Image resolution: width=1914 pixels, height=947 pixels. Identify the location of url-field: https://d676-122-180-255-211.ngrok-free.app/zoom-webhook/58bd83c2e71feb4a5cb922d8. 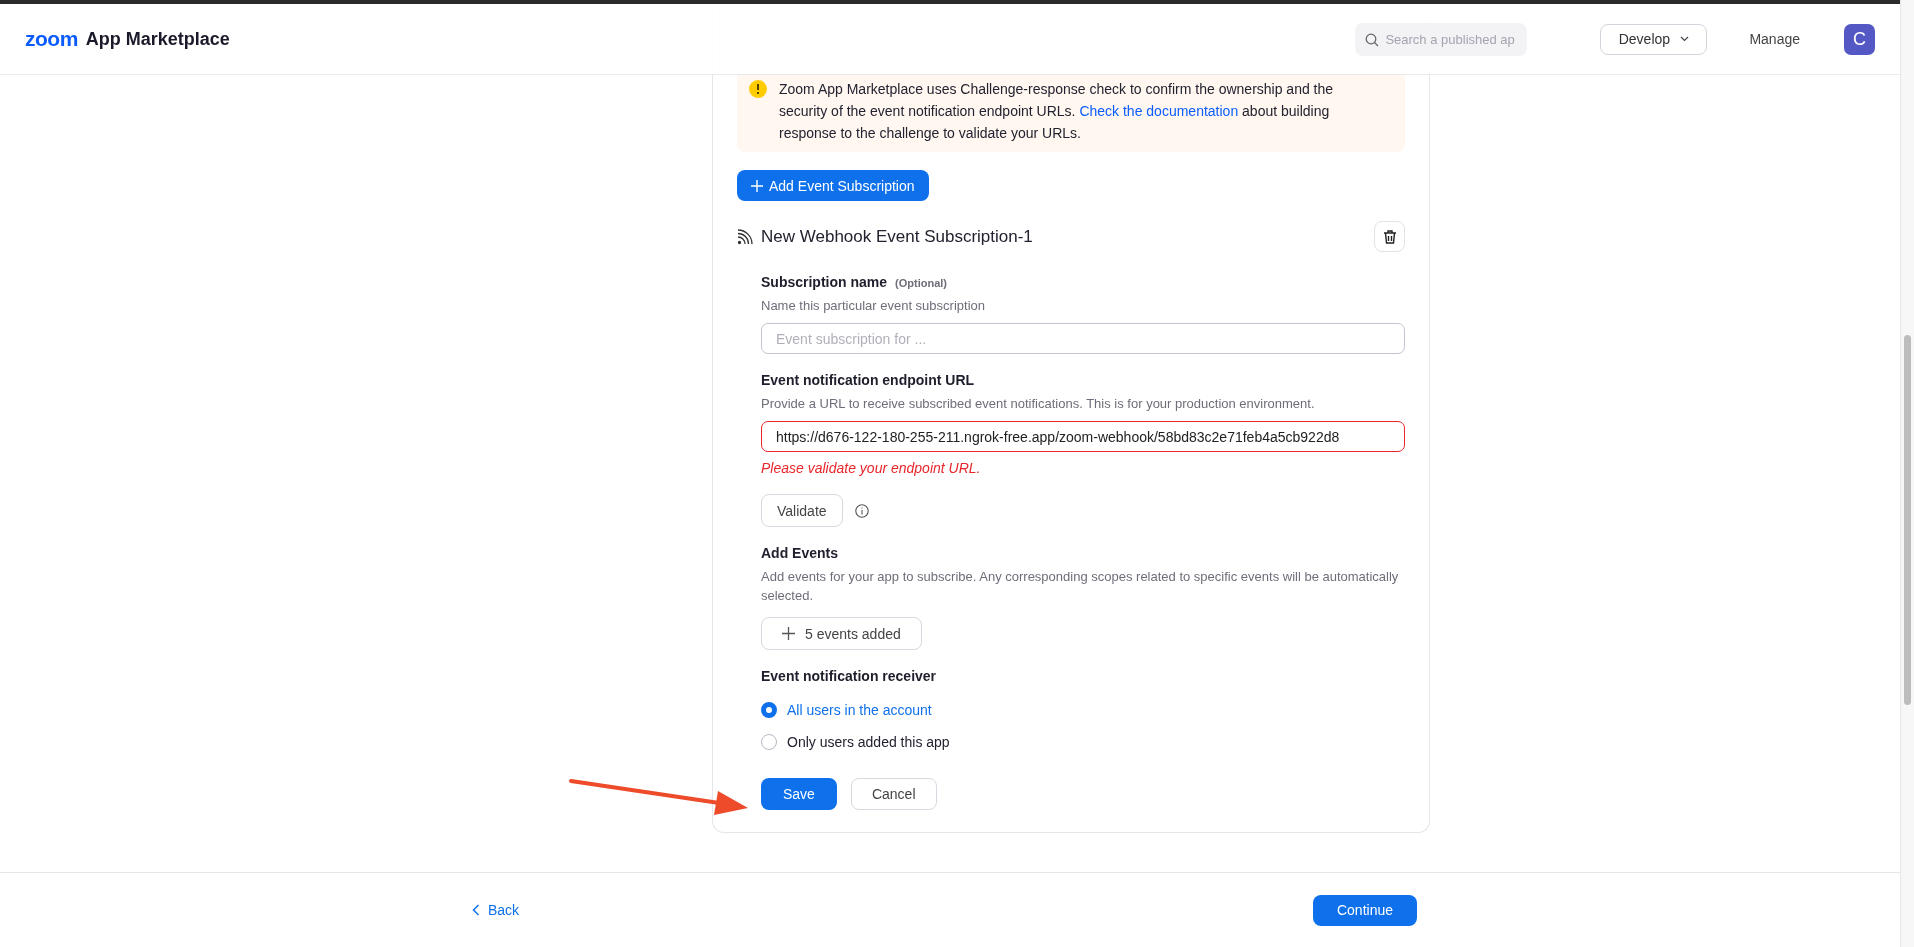
(1083, 436).